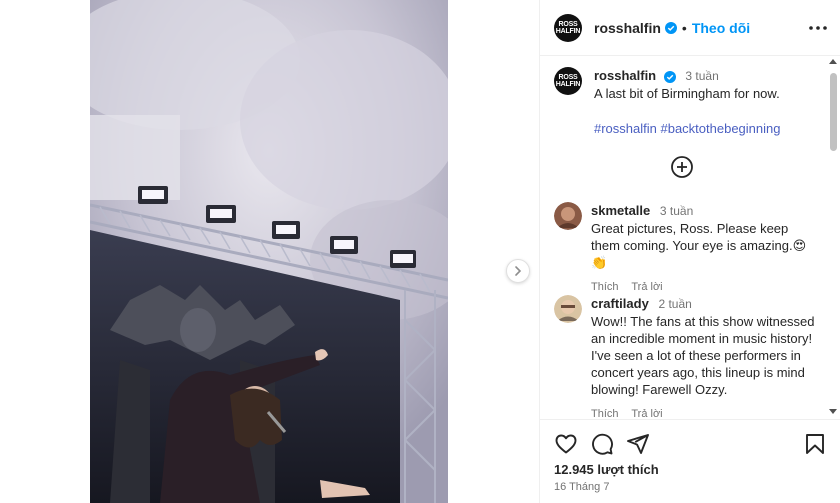  I want to click on scroll-up-arrow, so click(833, 61).